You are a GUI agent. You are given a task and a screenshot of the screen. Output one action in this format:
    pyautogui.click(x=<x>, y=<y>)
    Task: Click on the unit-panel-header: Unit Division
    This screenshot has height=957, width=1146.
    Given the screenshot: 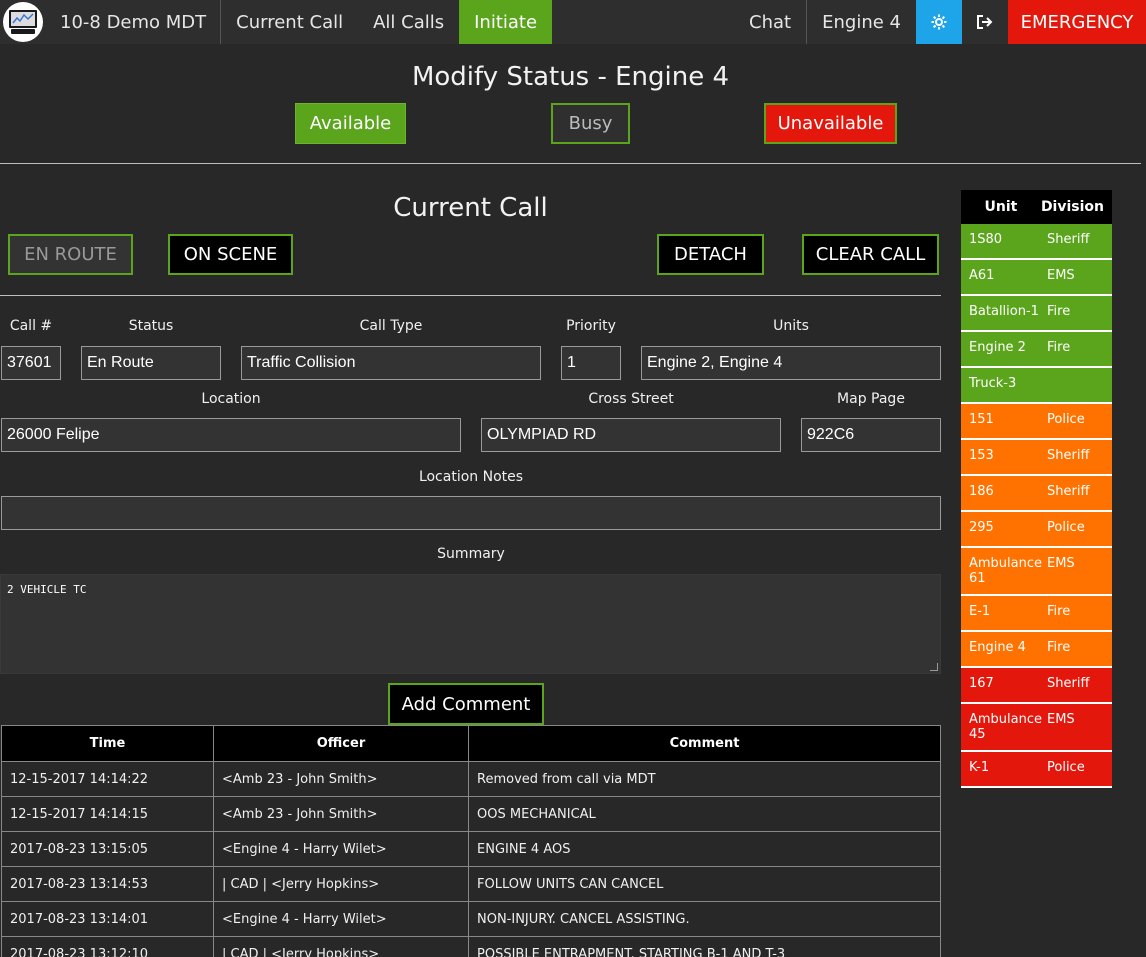 What is the action you would take?
    pyautogui.click(x=1036, y=207)
    